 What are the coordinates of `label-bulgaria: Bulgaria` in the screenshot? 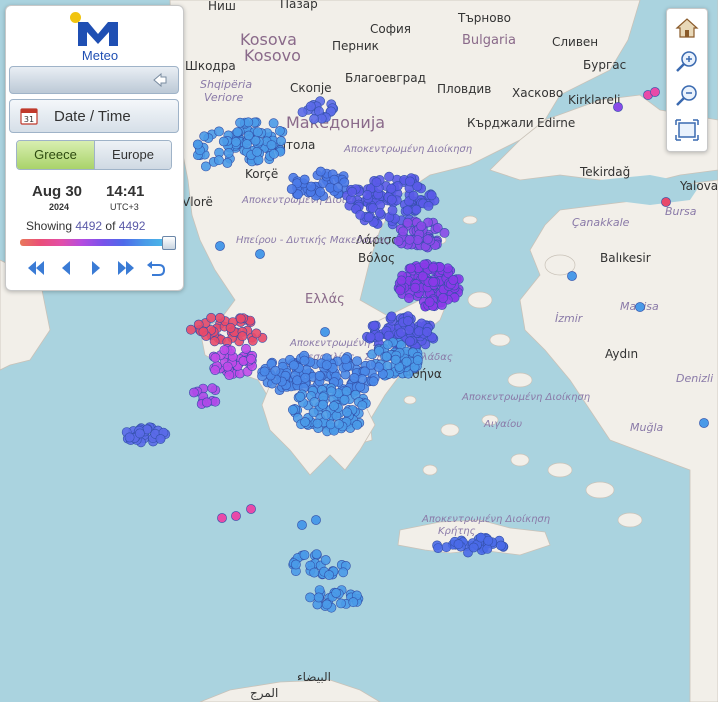 It's located at (489, 40).